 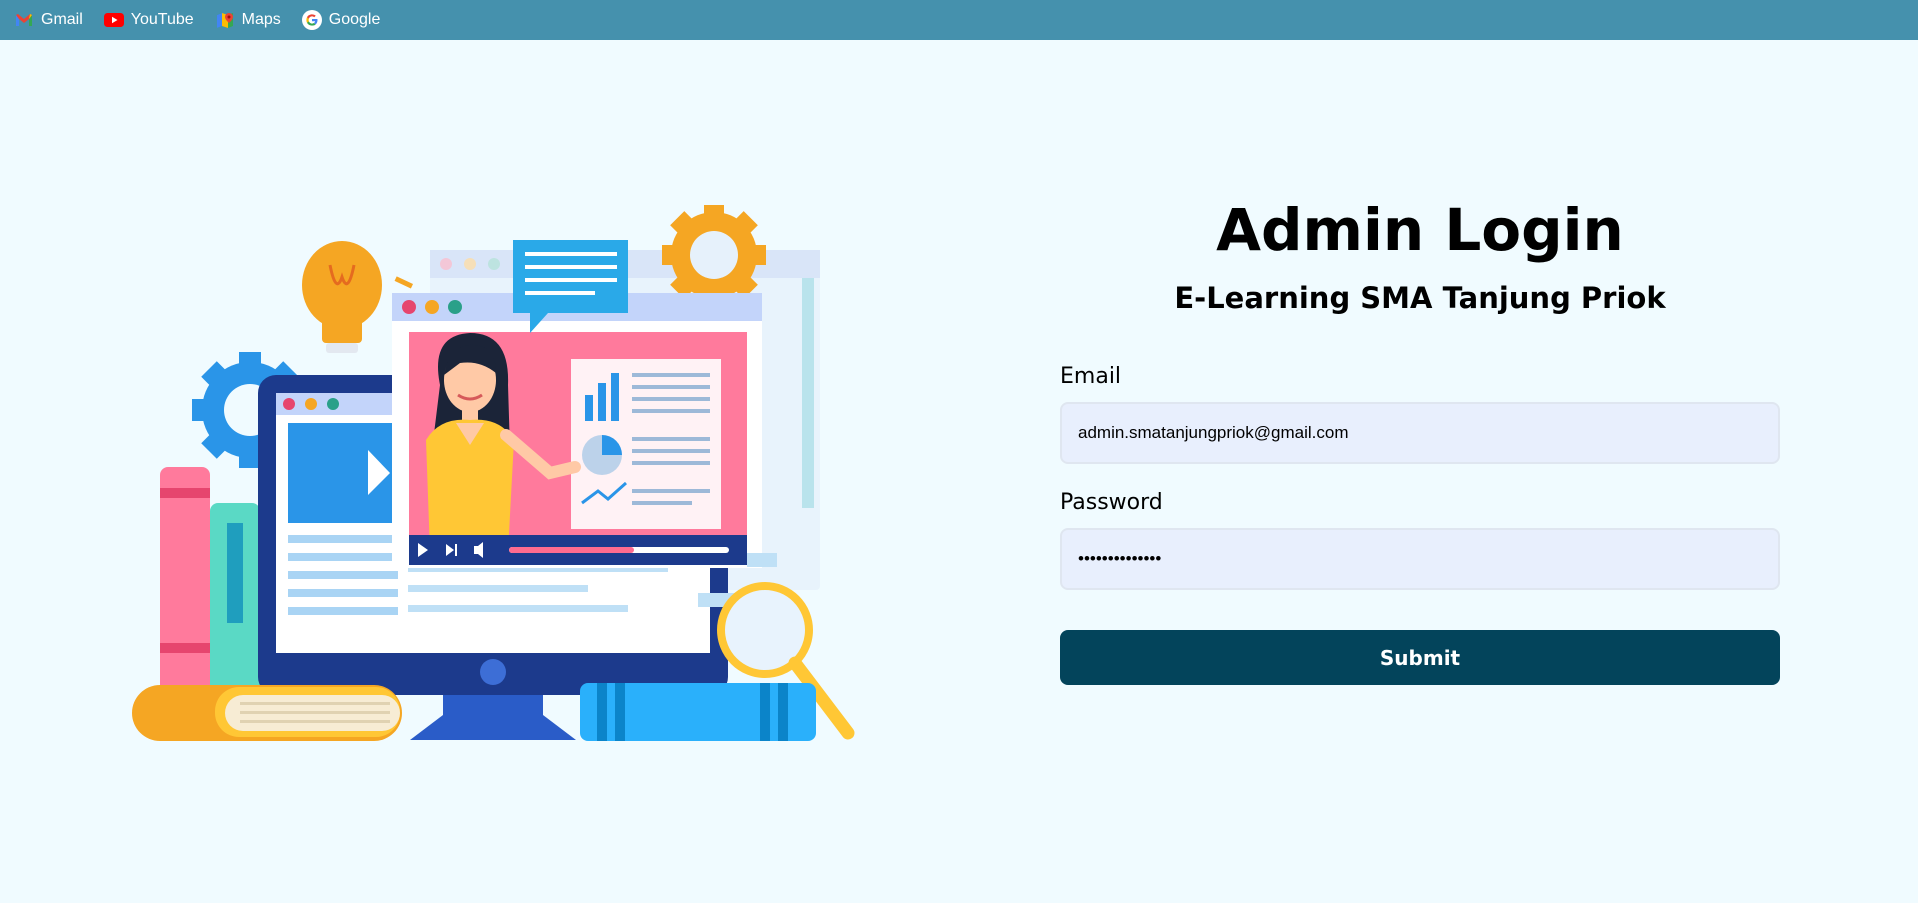 What do you see at coordinates (1420, 433) in the screenshot?
I see `email-field: admin.smatanjungpriok@gmail.com` at bounding box center [1420, 433].